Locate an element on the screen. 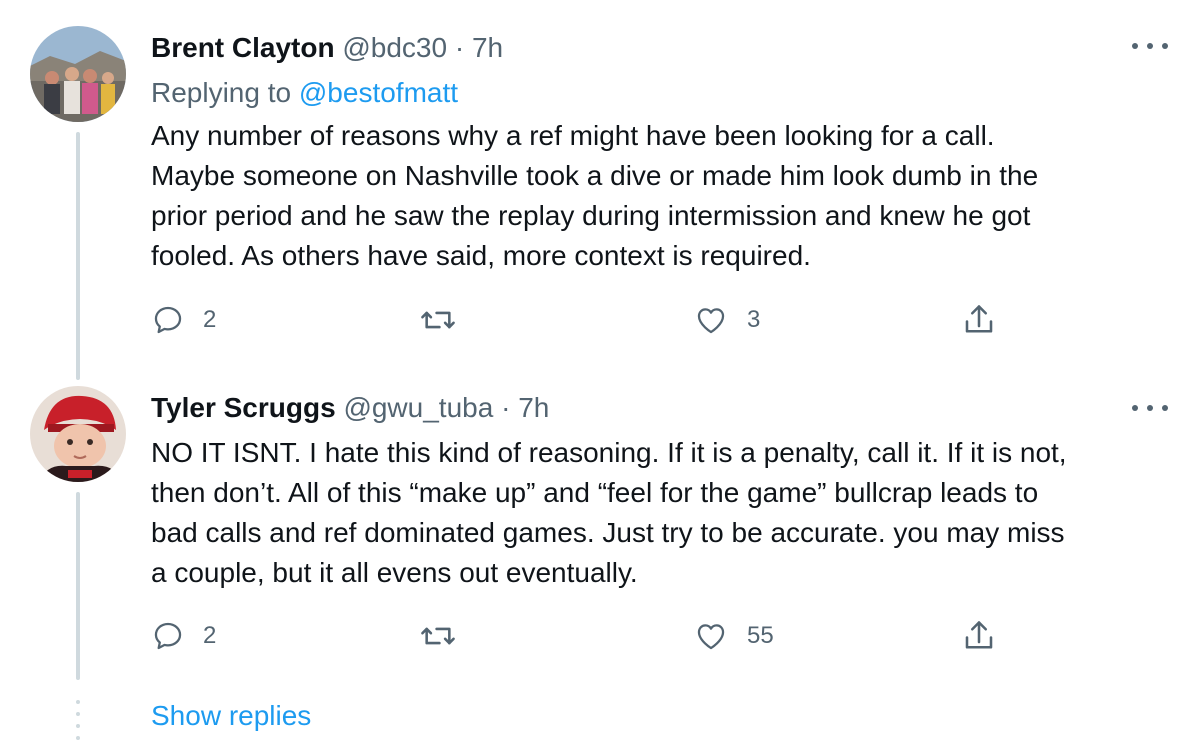 Image resolution: width=1192 pixels, height=750 pixels. show-replies-link: Show replies is located at coordinates (231, 716).